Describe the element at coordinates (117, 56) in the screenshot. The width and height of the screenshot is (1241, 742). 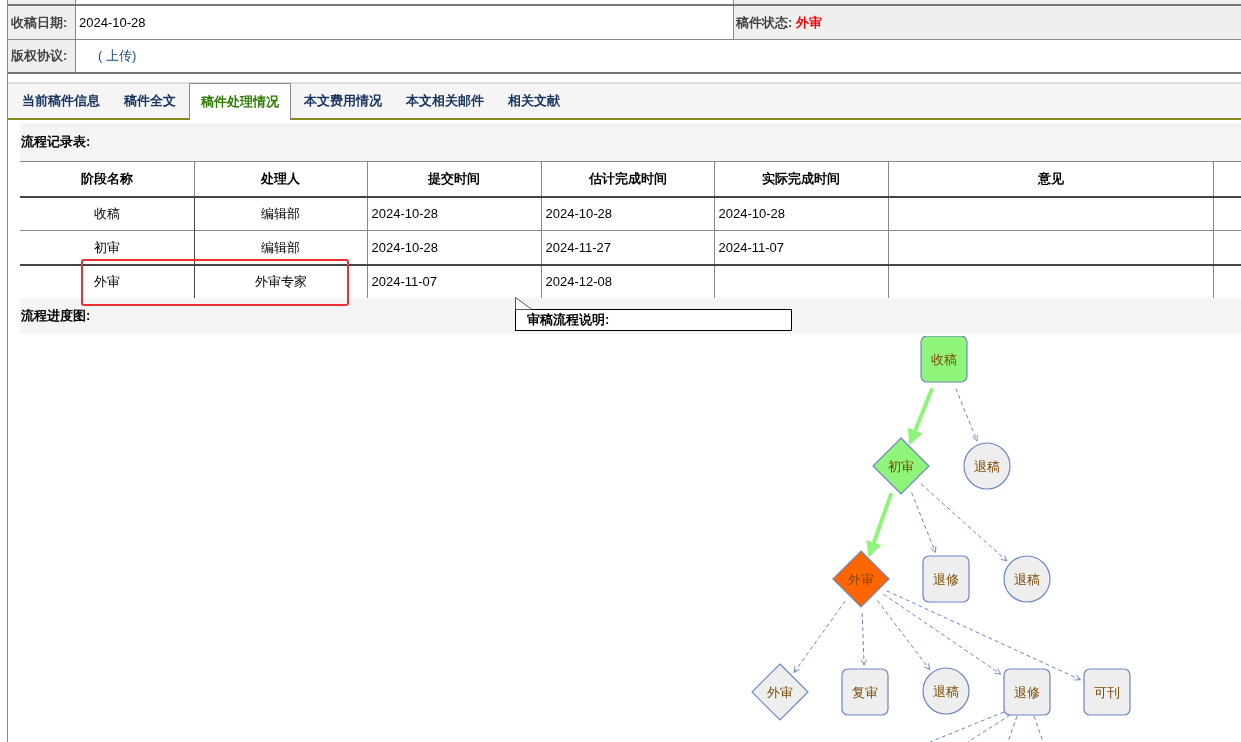
I see `upload-link: ( 上传)` at that location.